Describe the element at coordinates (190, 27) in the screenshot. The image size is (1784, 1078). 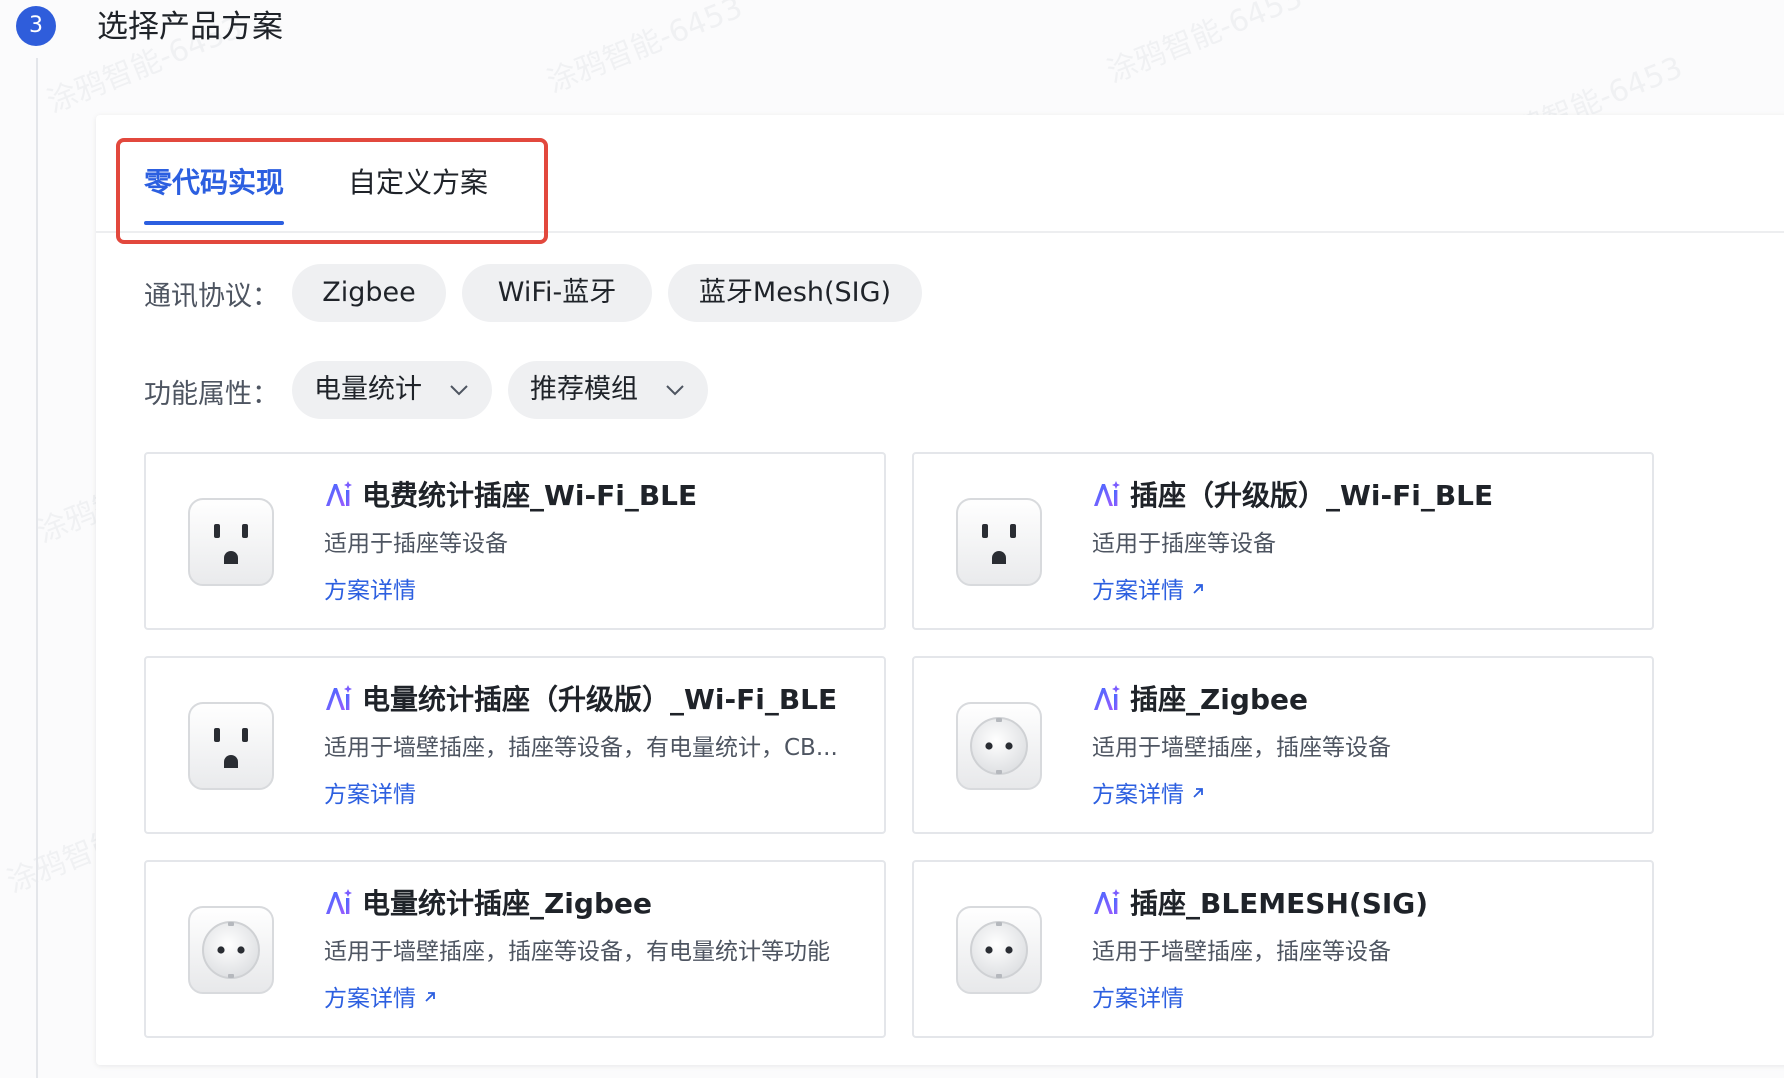
I see `step-title: 选择产品方案` at that location.